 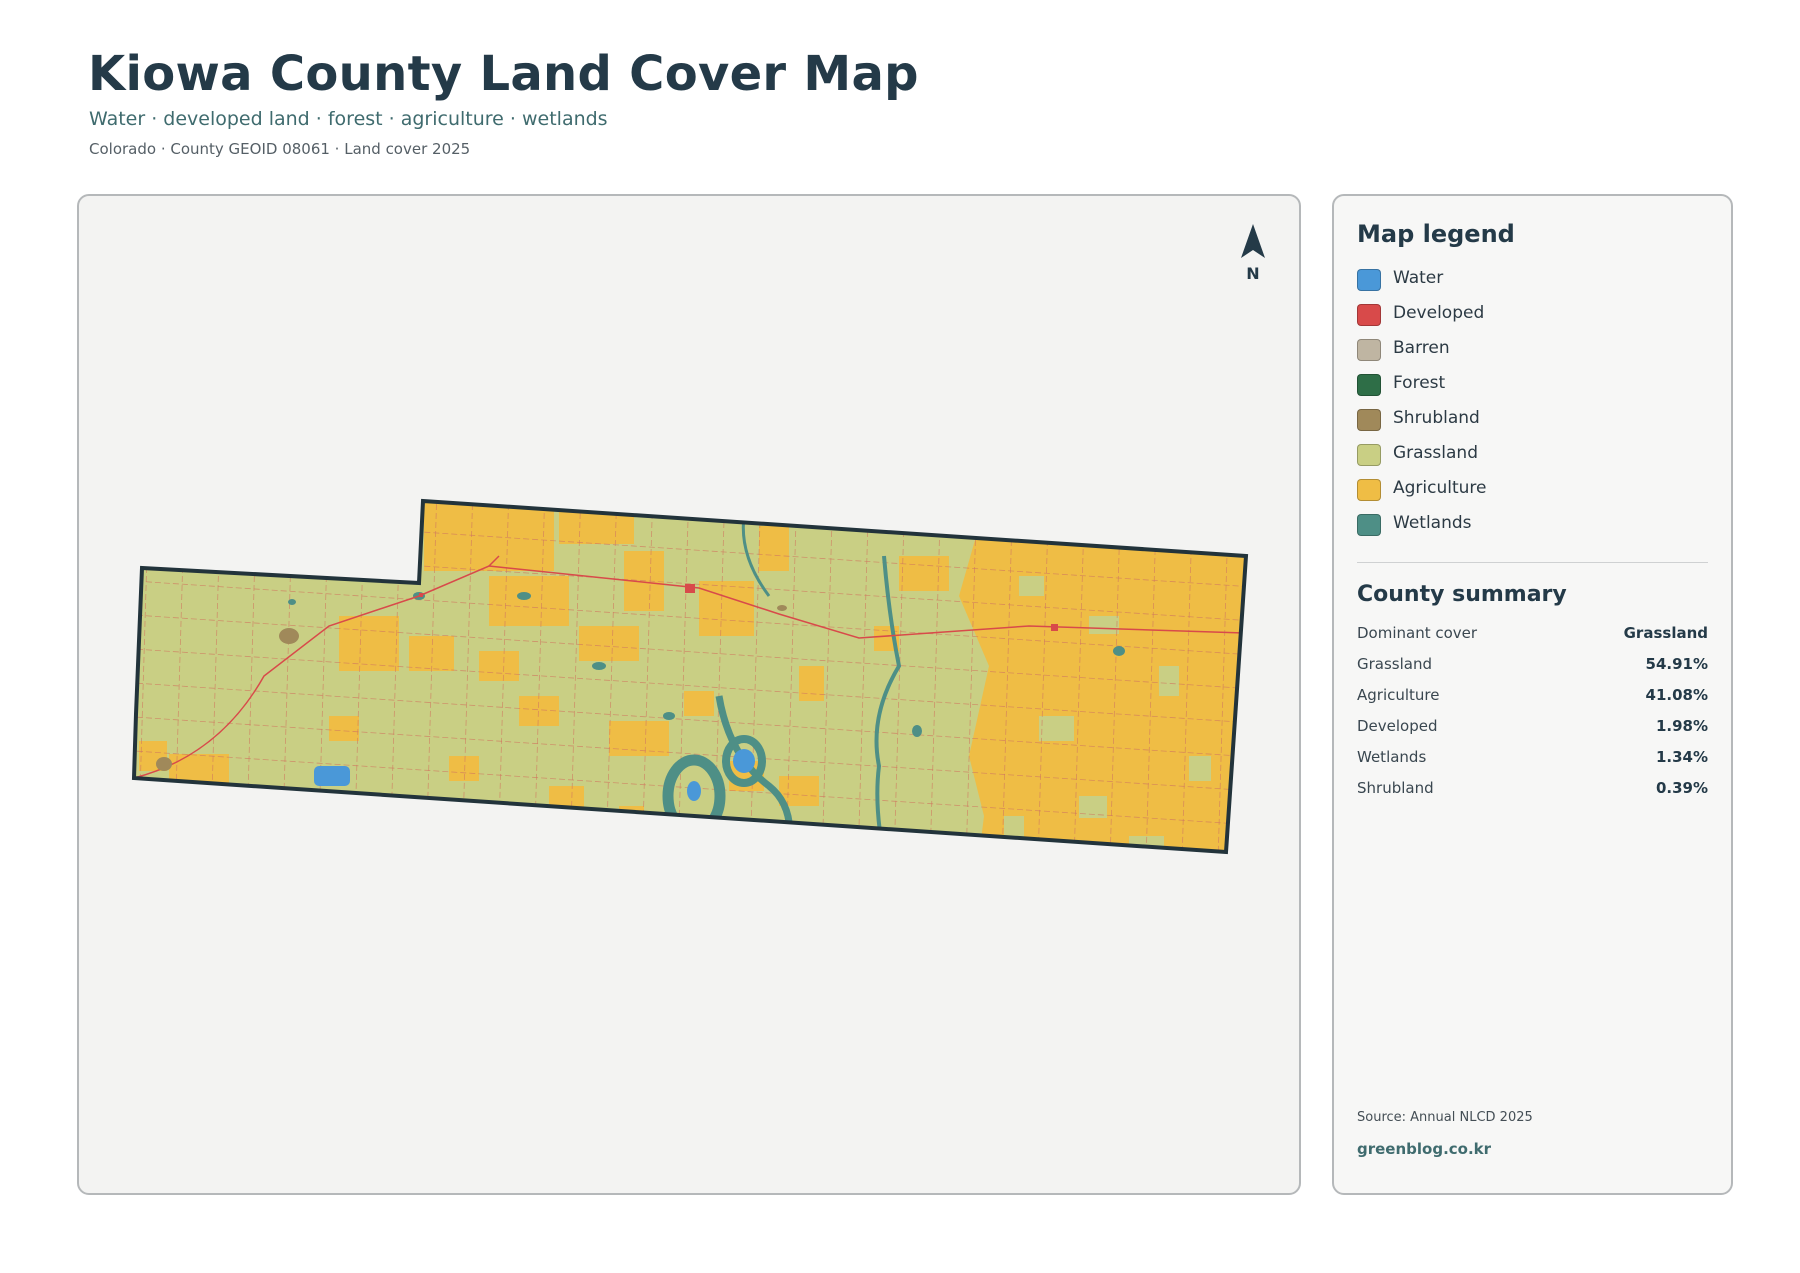 What do you see at coordinates (1432, 523) in the screenshot?
I see `legend-label: Wetlands` at bounding box center [1432, 523].